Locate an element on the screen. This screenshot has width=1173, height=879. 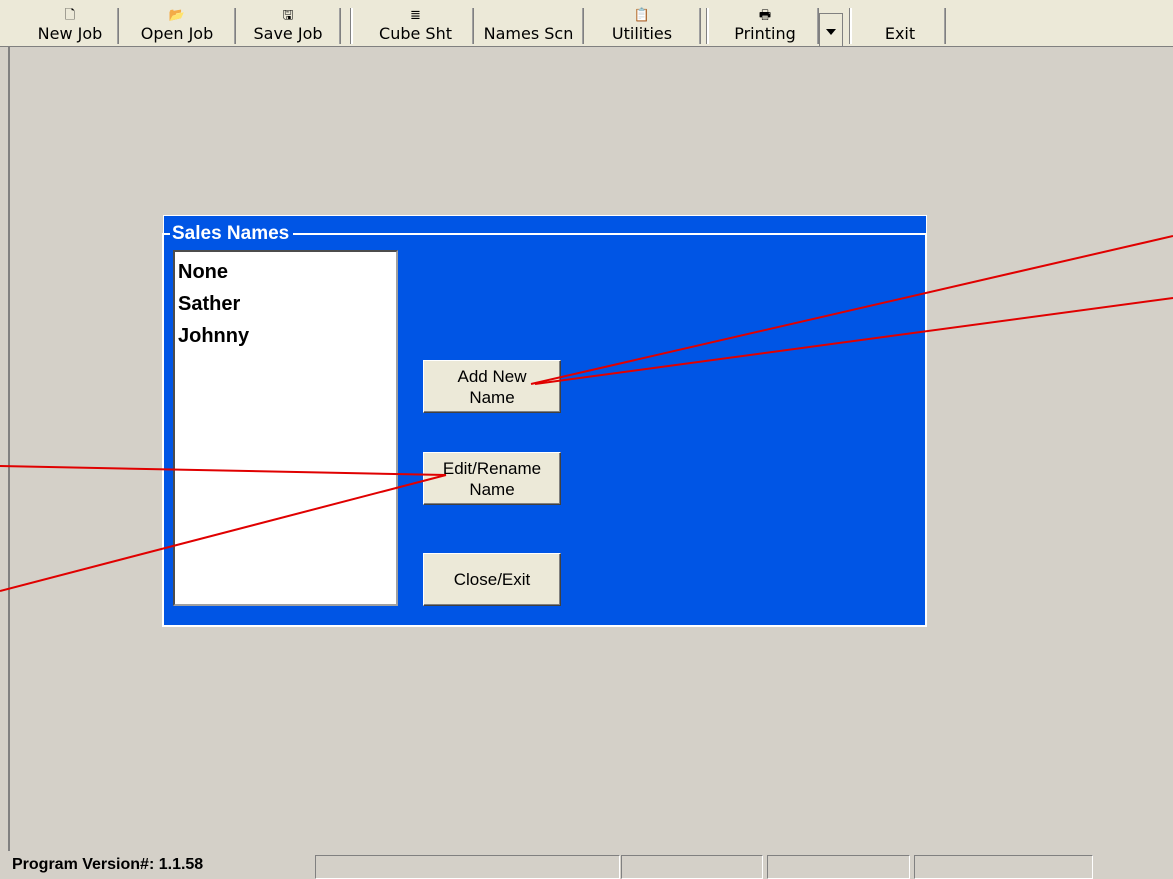
status-bar: Program Version#: 1.1.58 is located at coordinates (586, 865).